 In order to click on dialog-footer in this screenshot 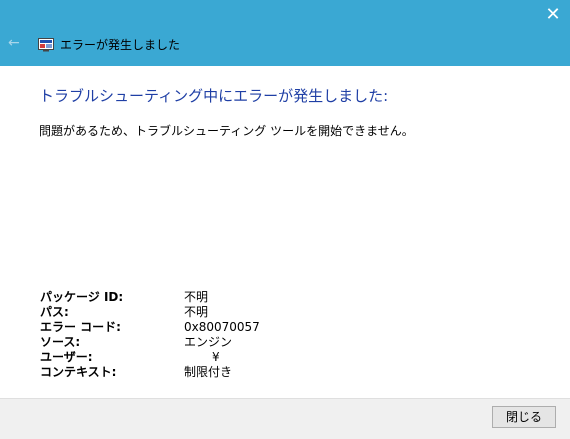, I will do `click(285, 418)`.